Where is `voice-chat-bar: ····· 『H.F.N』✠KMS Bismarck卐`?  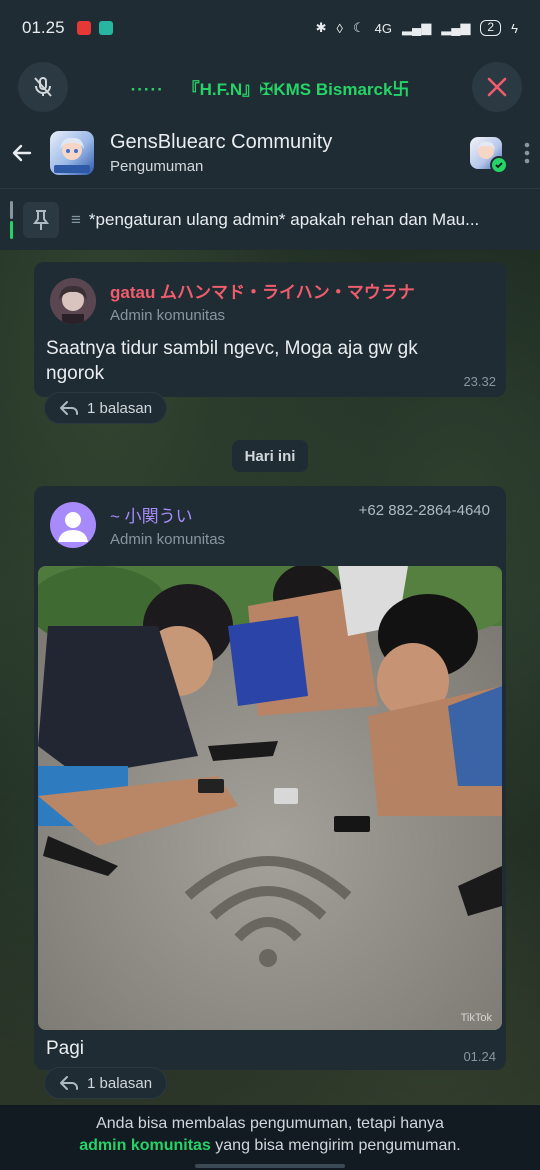 voice-chat-bar: ····· 『H.F.N』✠KMS Bismarck卐 is located at coordinates (270, 87).